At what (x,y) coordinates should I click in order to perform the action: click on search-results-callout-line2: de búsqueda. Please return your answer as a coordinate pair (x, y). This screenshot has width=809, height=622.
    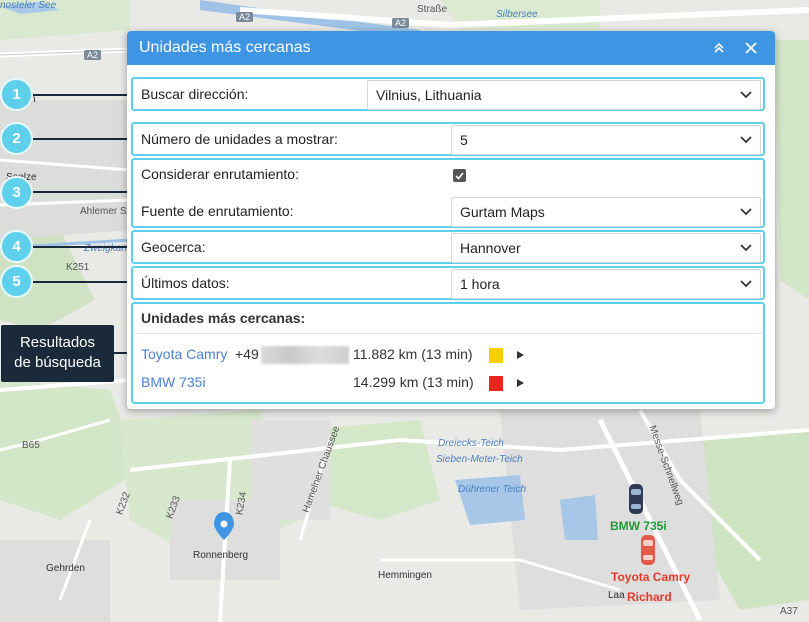
    Looking at the image, I should click on (57, 362).